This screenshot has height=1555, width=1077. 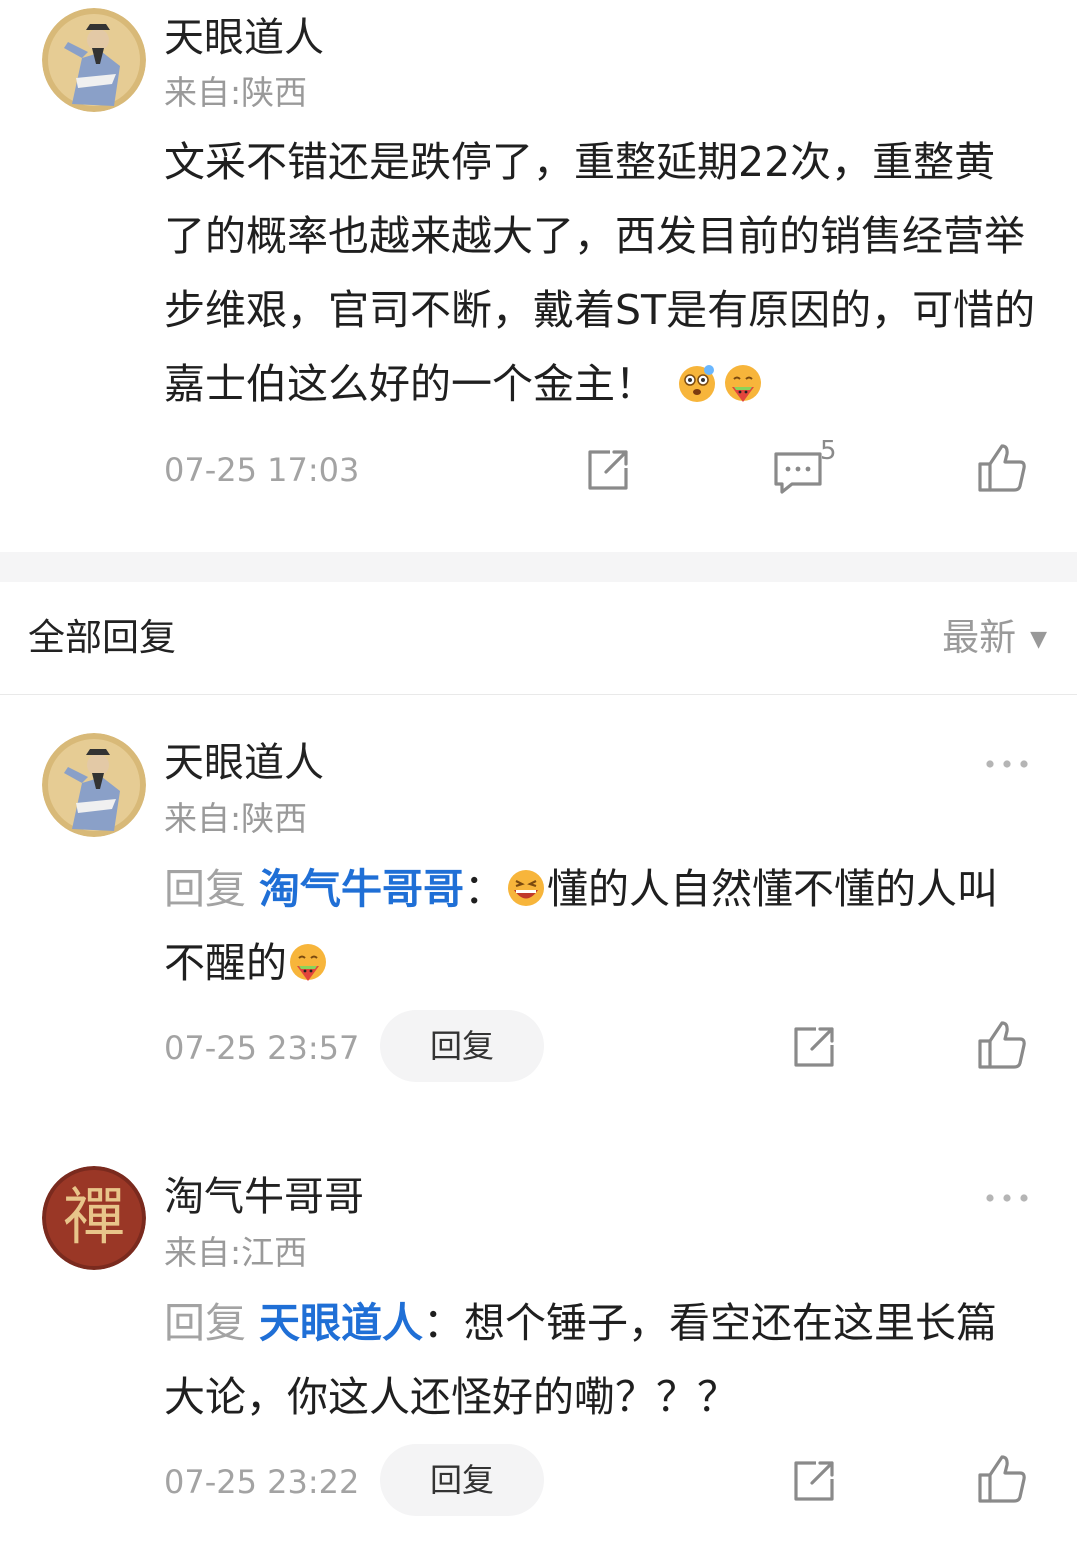 What do you see at coordinates (262, 470) in the screenshot?
I see `timestamp: 07-25 17:03` at bounding box center [262, 470].